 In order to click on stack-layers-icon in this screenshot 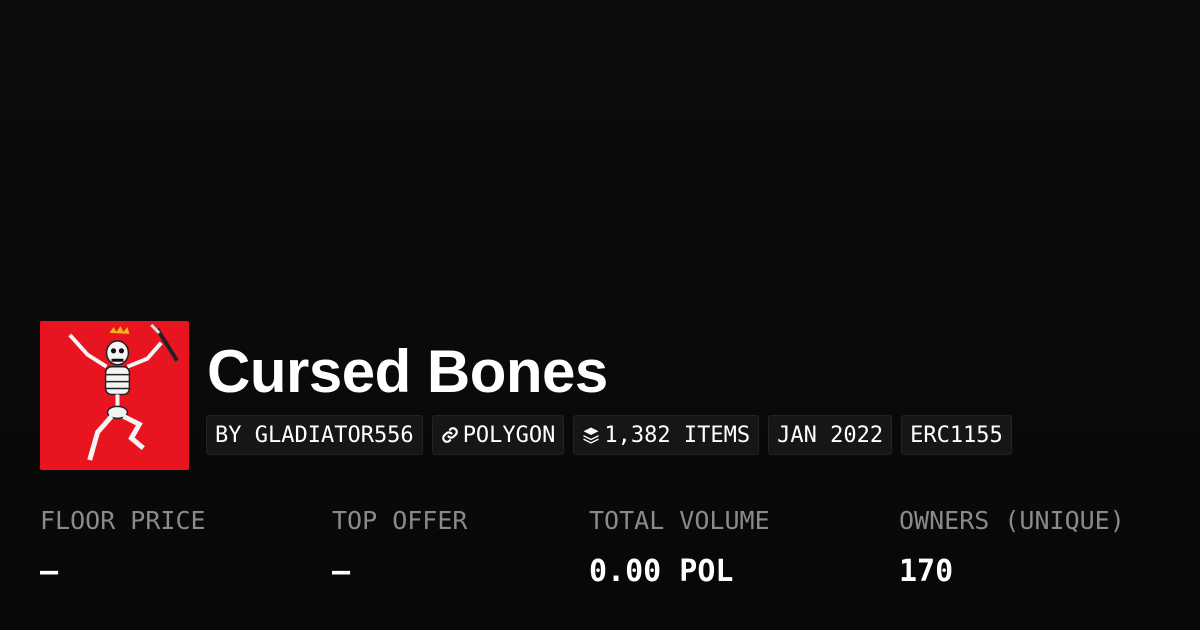, I will do `click(591, 435)`.